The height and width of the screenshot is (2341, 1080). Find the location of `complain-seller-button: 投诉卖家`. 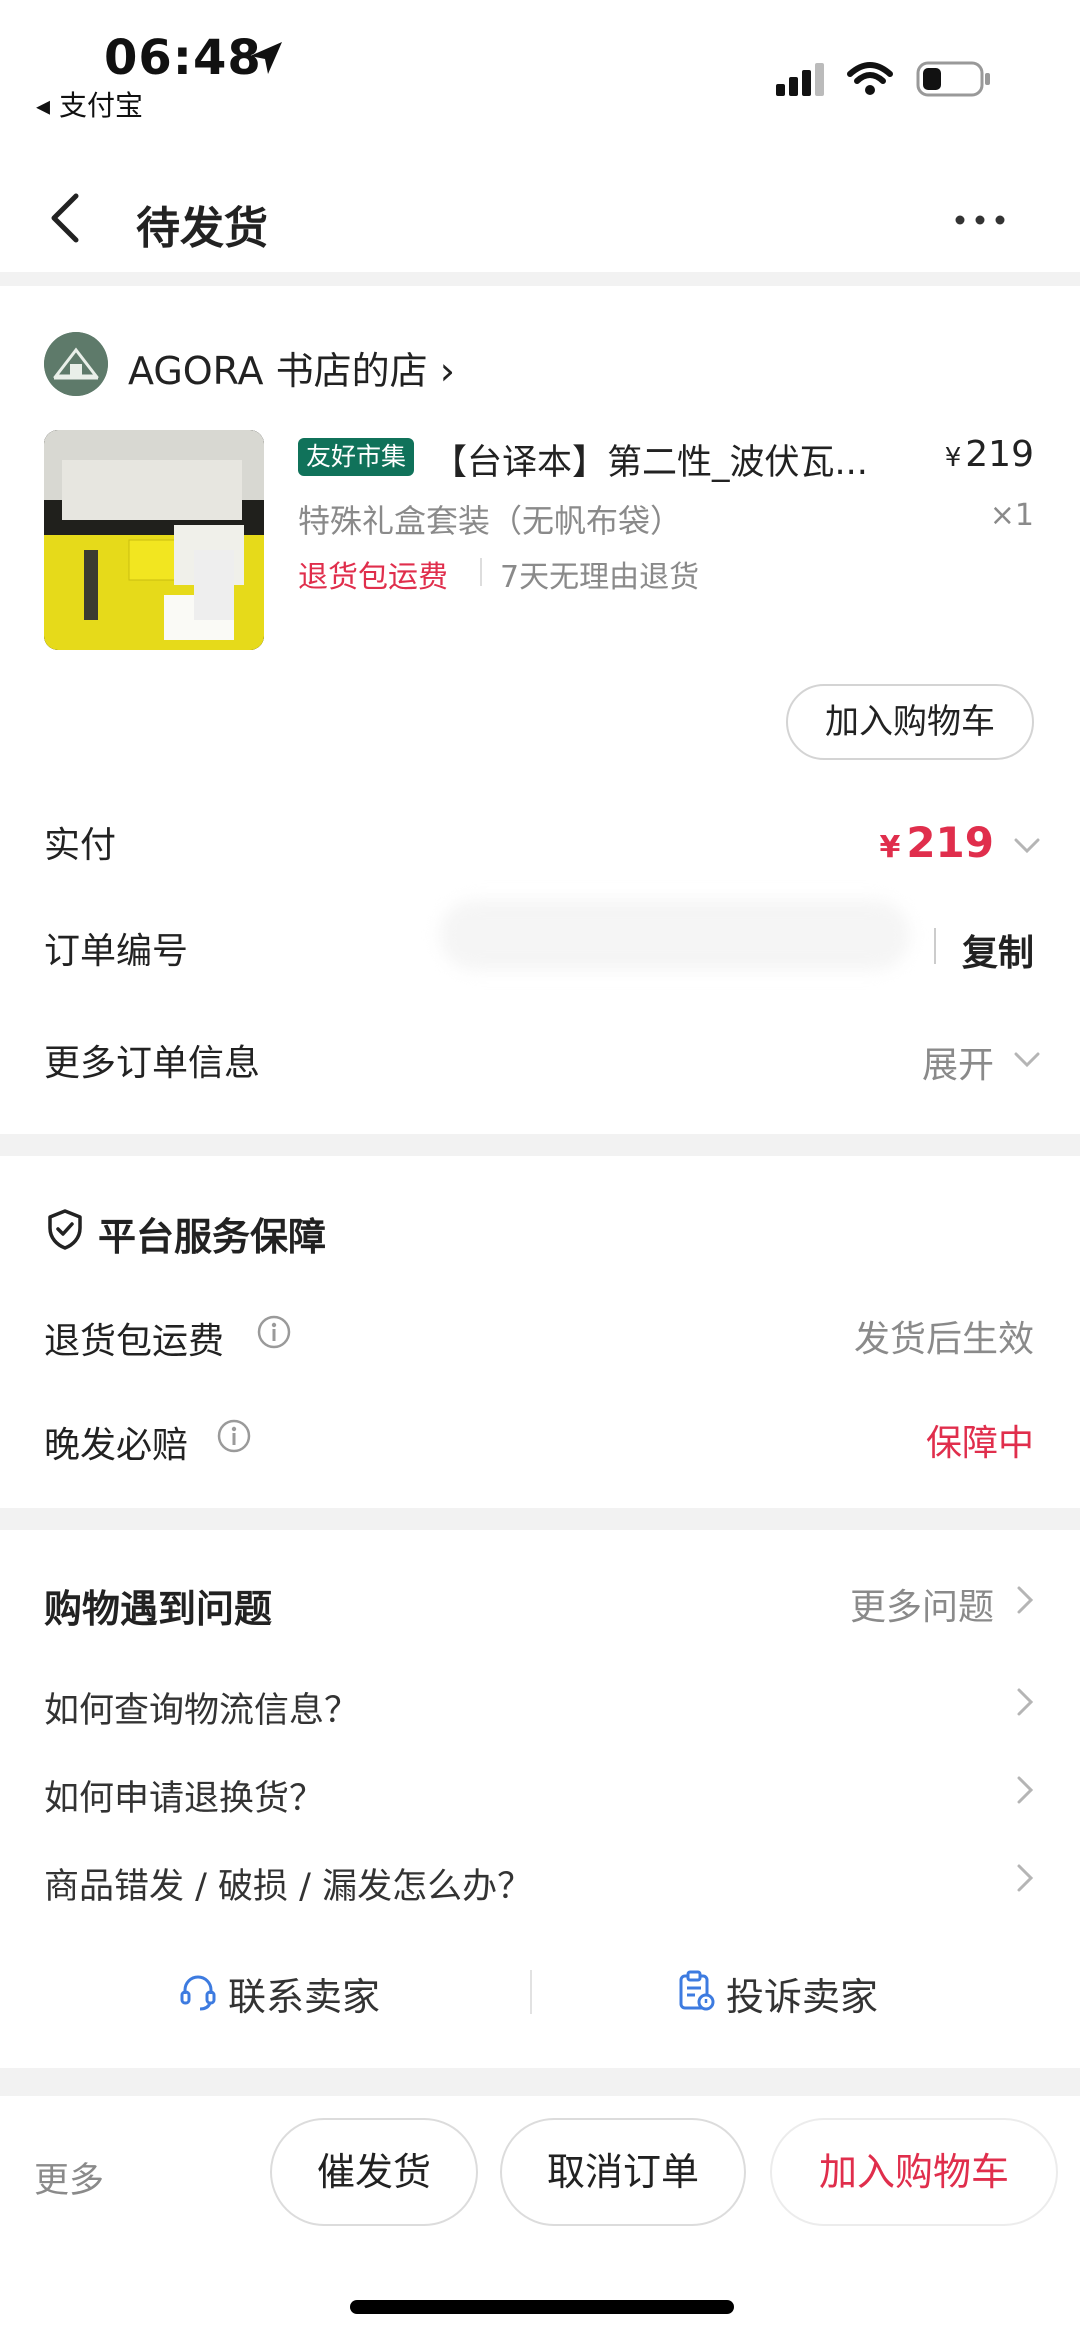

complain-seller-button: 投诉卖家 is located at coordinates (802, 1993).